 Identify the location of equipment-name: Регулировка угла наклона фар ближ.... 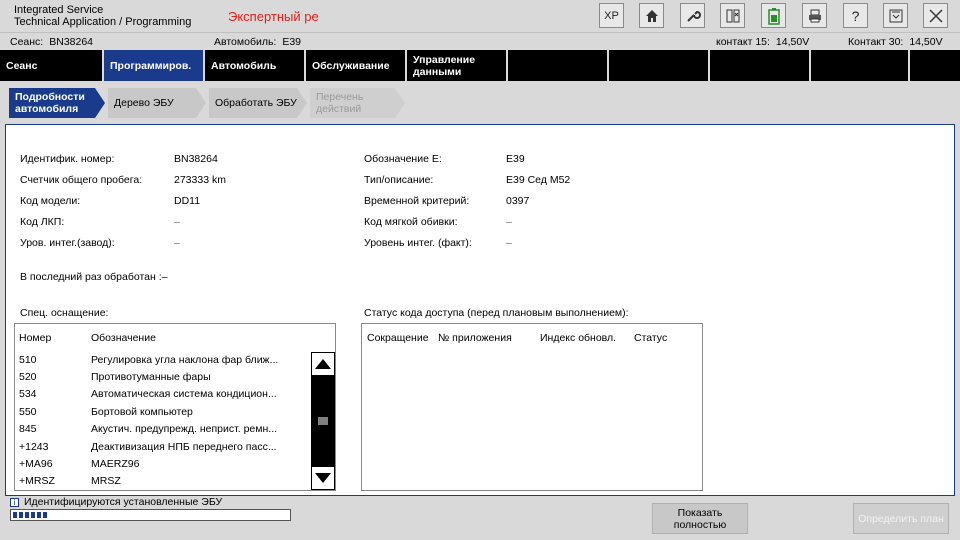
(185, 360).